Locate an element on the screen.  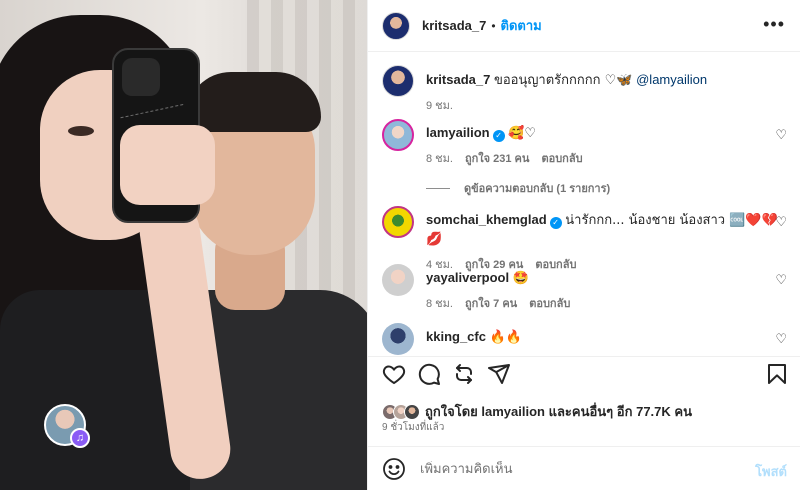
more-options-icon: ••• is located at coordinates (774, 24).